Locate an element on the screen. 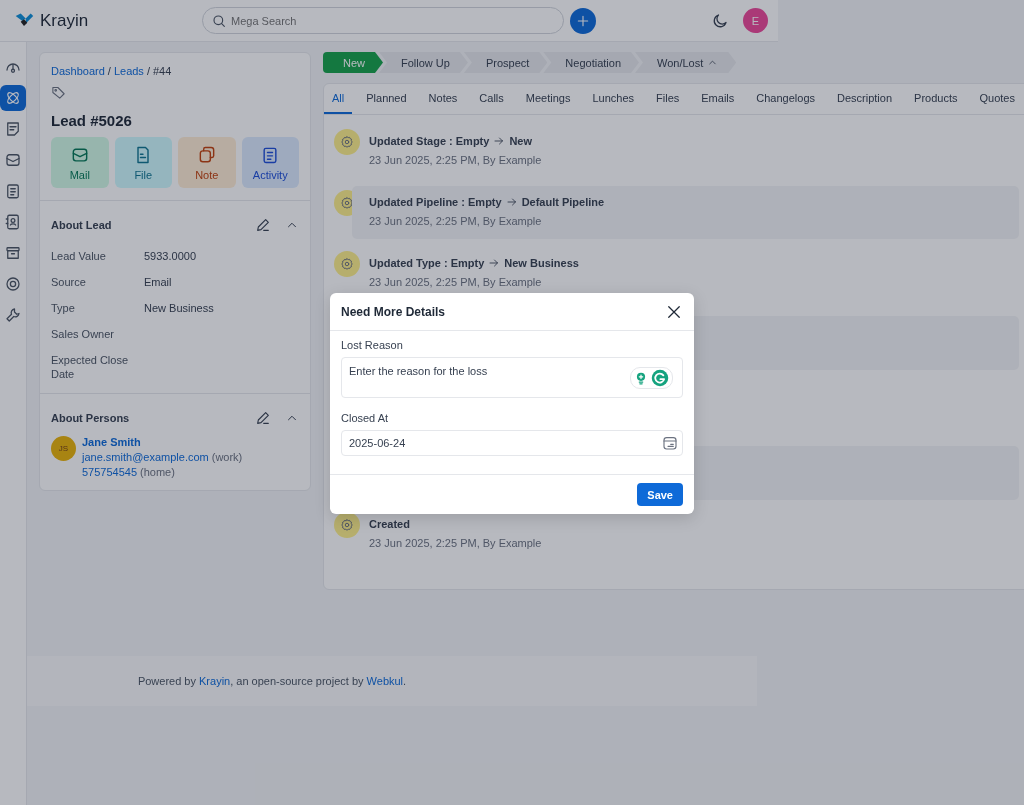 The image size is (1024, 805). tab: Emails is located at coordinates (718, 99).